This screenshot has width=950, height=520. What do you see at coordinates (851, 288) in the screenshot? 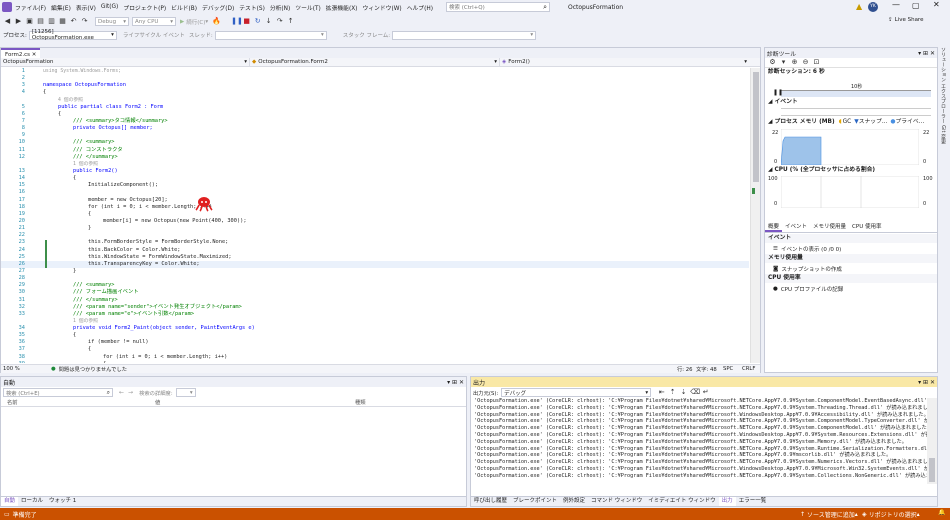
I see `record-cpu-button: ● CPU プロファイルの記録` at bounding box center [851, 288].